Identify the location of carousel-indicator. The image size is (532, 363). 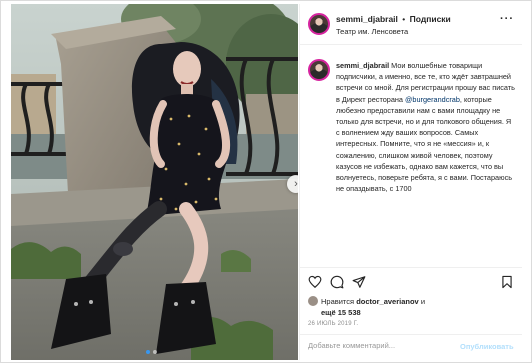
(151, 352).